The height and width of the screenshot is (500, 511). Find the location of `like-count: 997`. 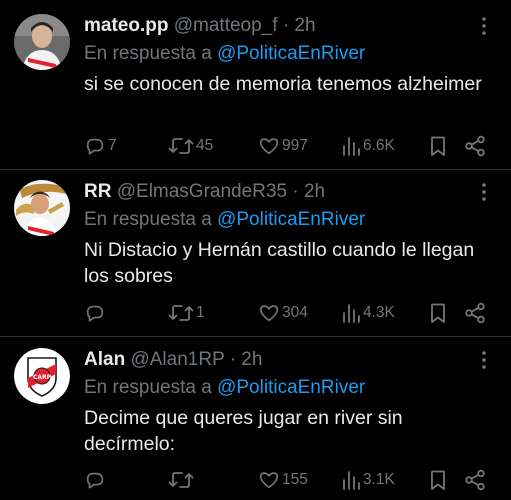

like-count: 997 is located at coordinates (295, 145).